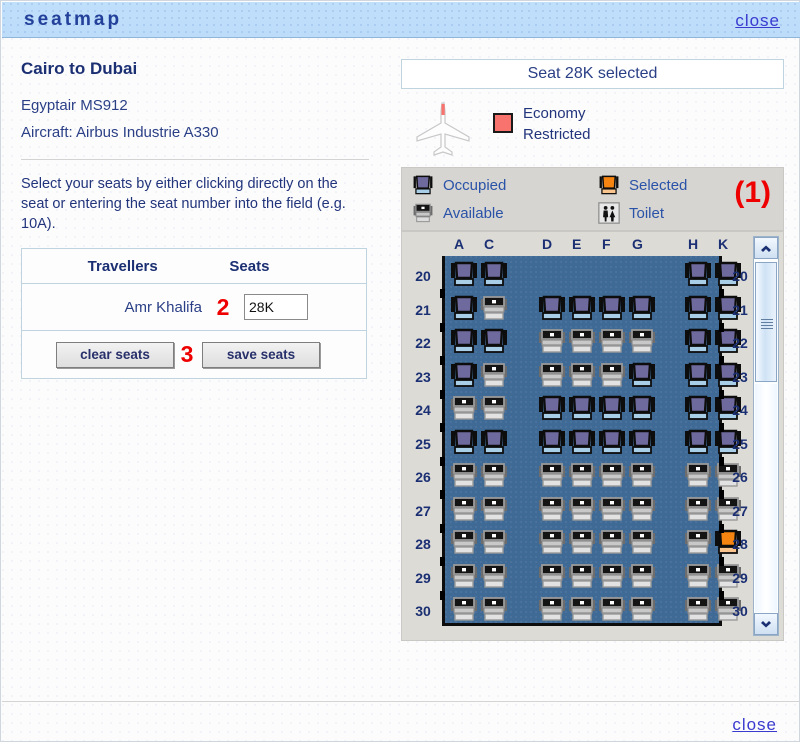 The height and width of the screenshot is (742, 800). What do you see at coordinates (642, 576) in the screenshot?
I see `seat-29G` at bounding box center [642, 576].